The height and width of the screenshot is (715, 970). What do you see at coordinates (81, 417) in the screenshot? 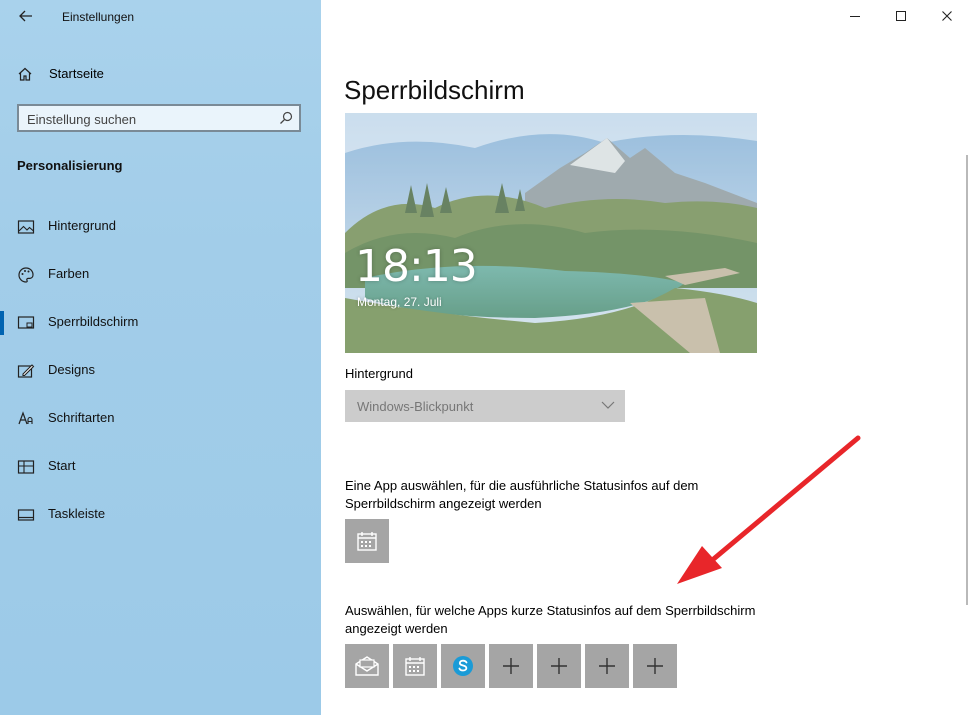
I see `sidebar-item-label: Schriftarten` at bounding box center [81, 417].